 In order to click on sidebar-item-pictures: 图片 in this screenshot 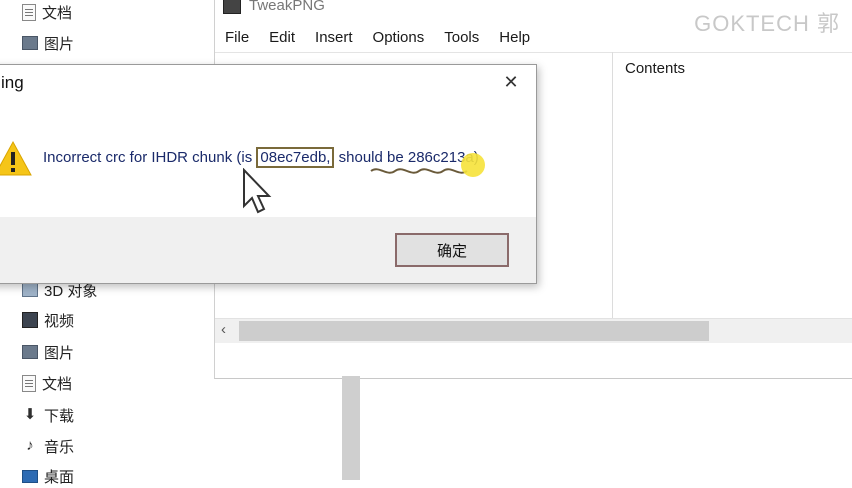, I will do `click(48, 43)`.